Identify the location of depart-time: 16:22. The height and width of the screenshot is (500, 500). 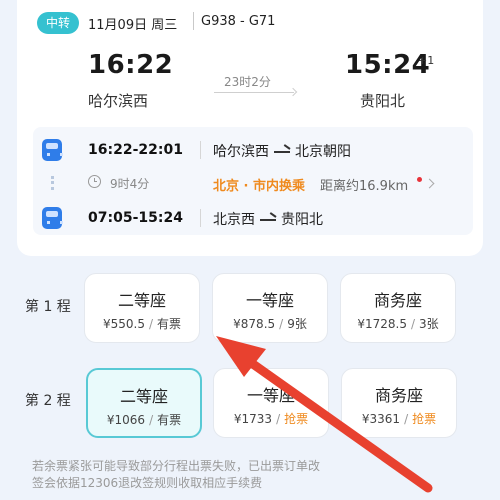
(131, 65).